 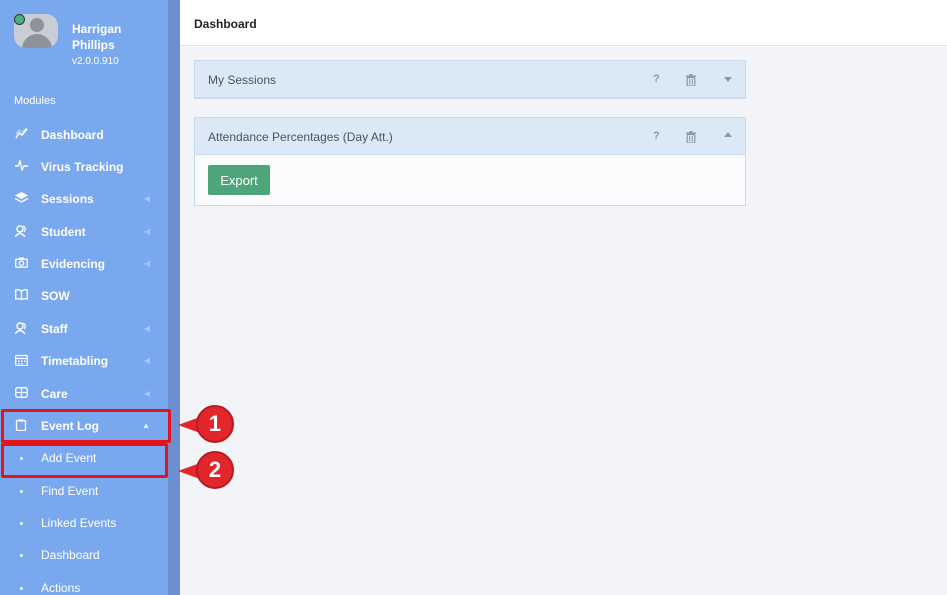 I want to click on user-profile: Harrigan Phillips v2.0.0.910, so click(x=84, y=40).